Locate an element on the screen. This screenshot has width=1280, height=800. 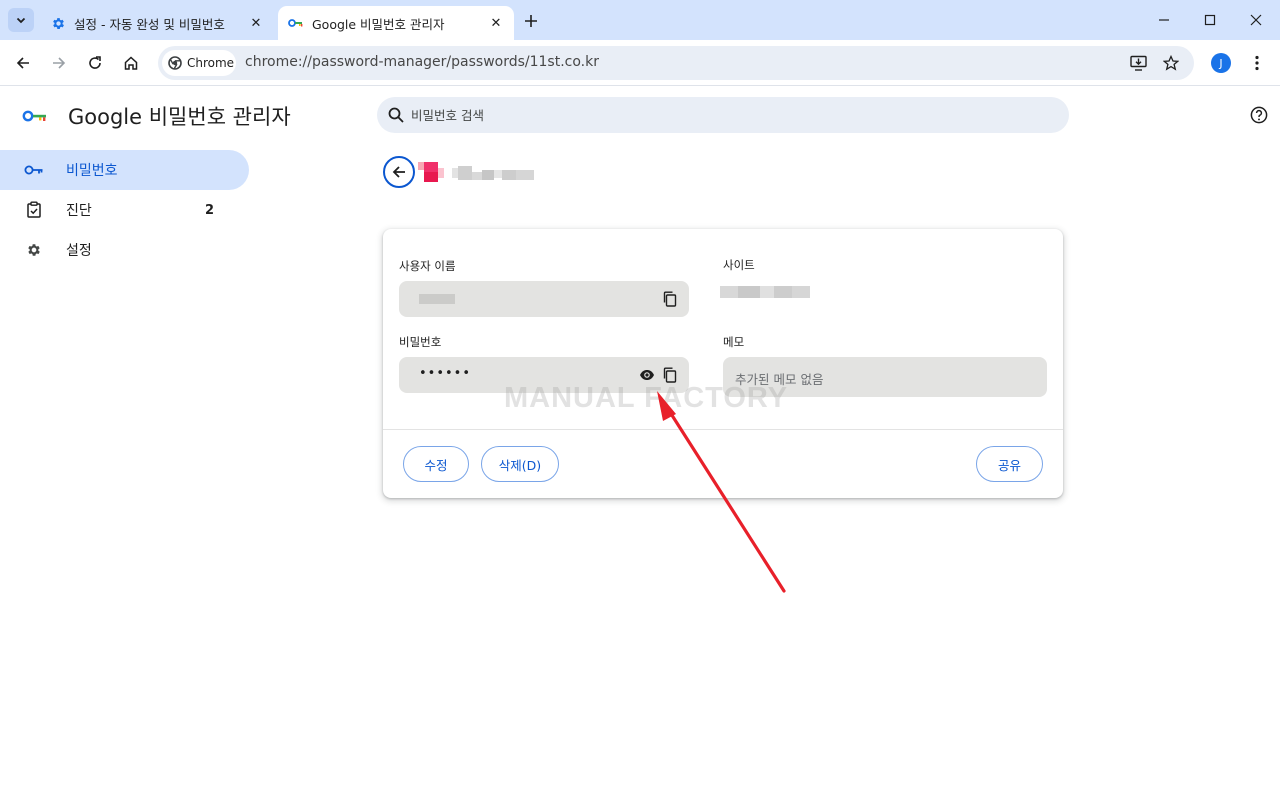
chevron-down-icon is located at coordinates (21, 20).